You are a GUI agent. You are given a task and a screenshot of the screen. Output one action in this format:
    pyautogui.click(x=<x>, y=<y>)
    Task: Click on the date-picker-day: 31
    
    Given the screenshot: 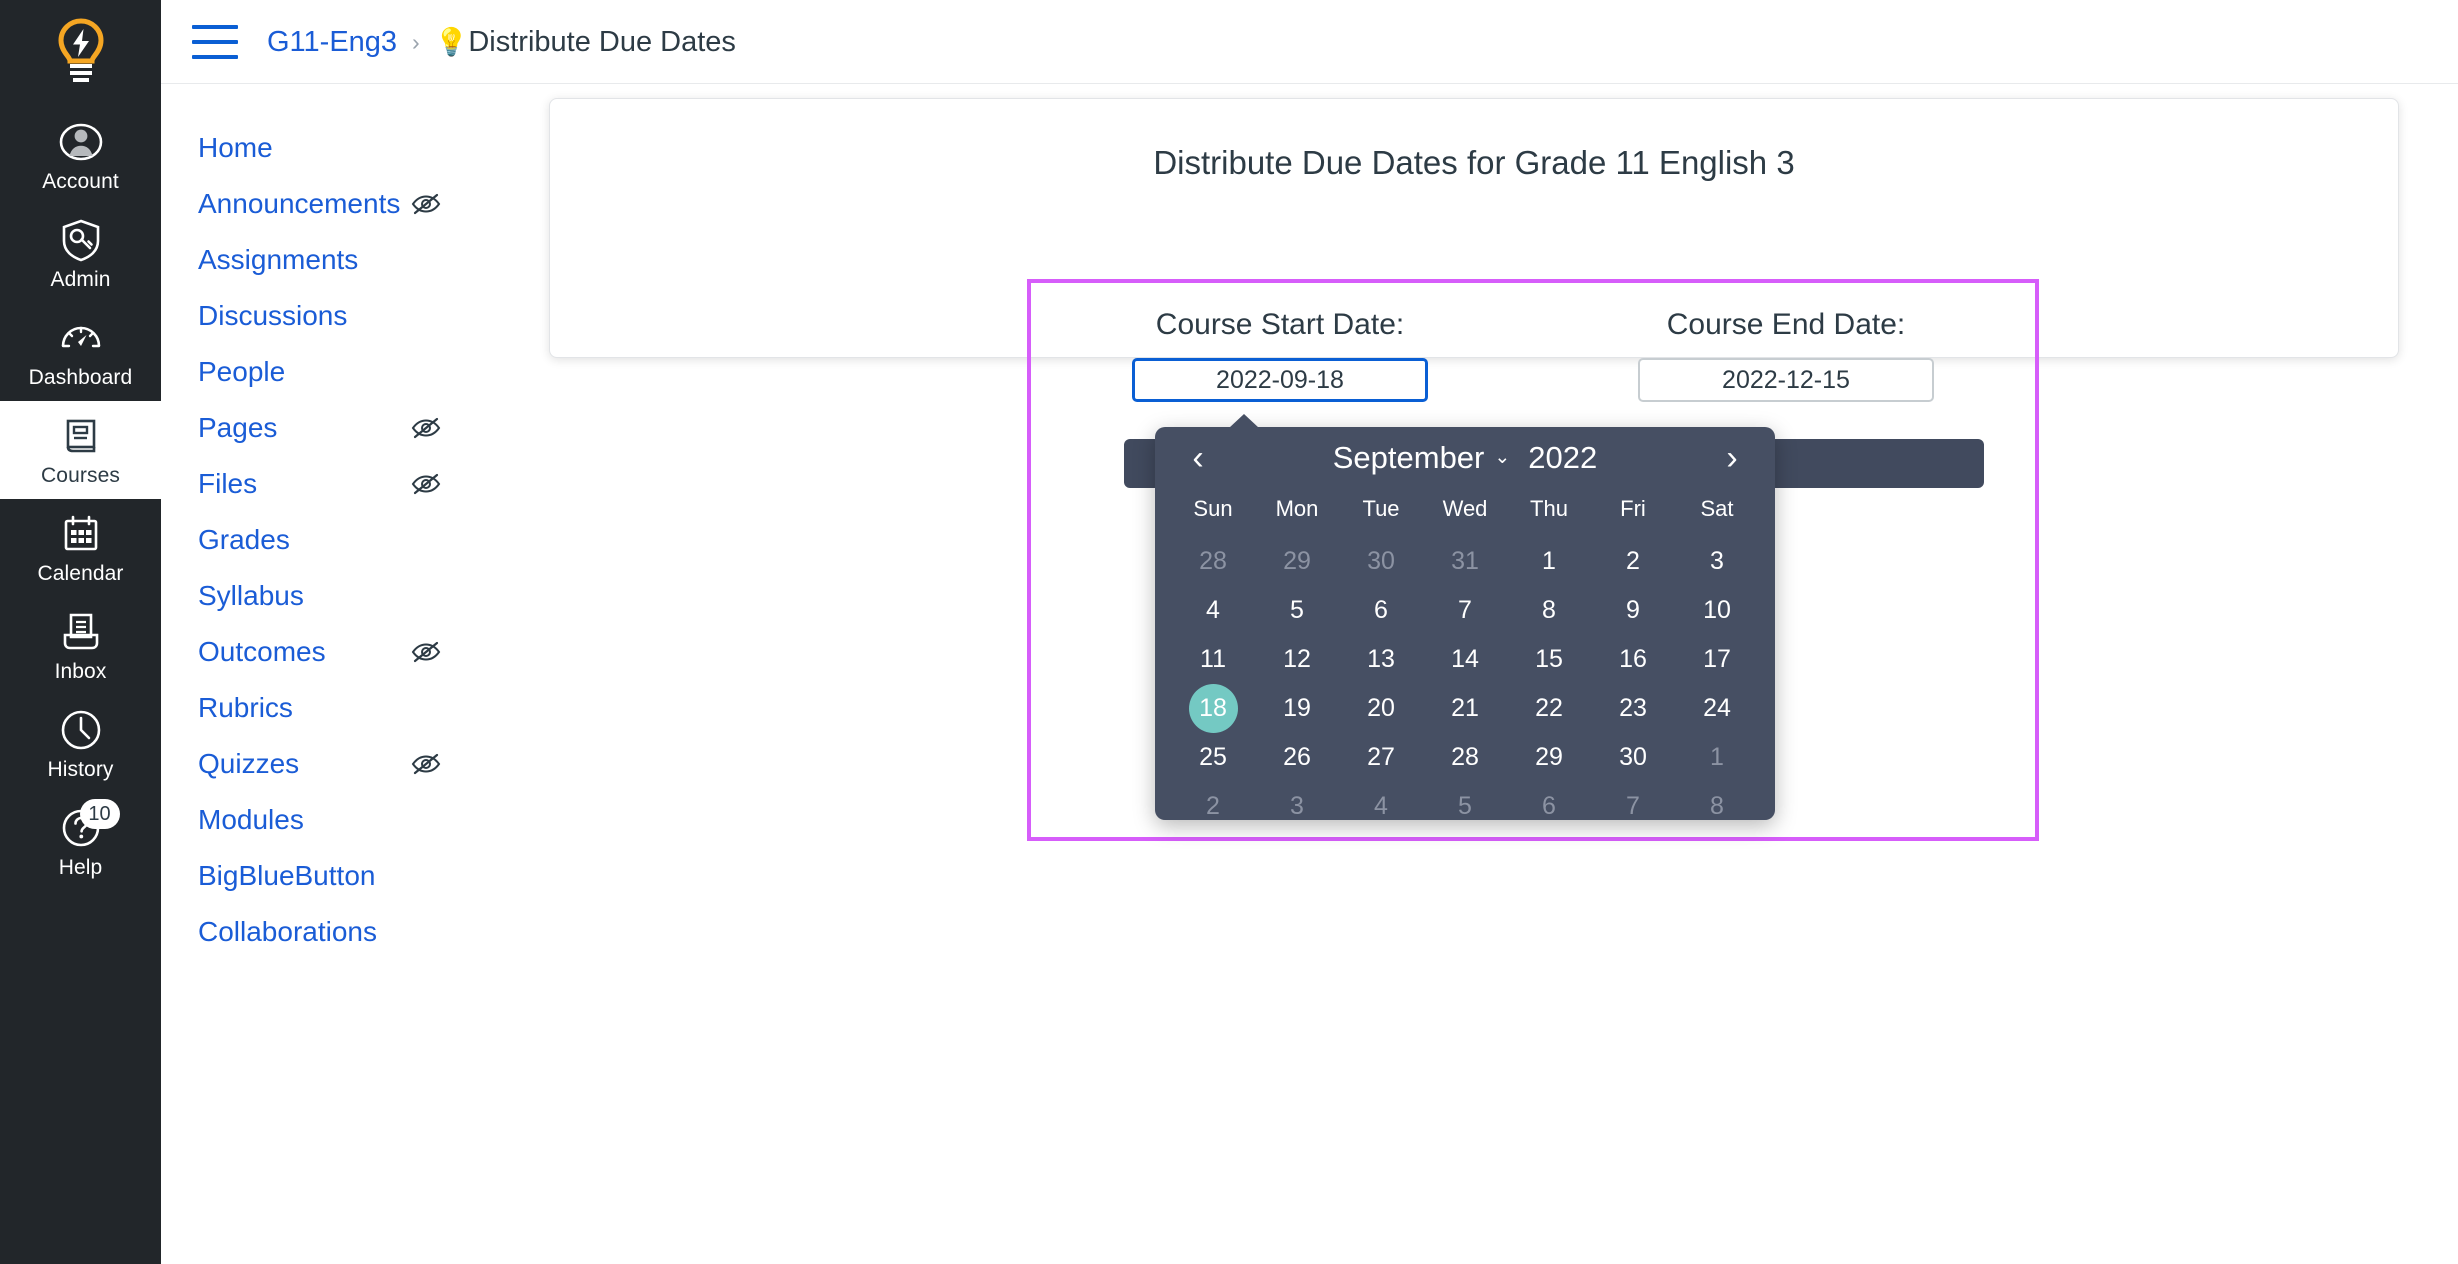 What is the action you would take?
    pyautogui.click(x=1465, y=561)
    